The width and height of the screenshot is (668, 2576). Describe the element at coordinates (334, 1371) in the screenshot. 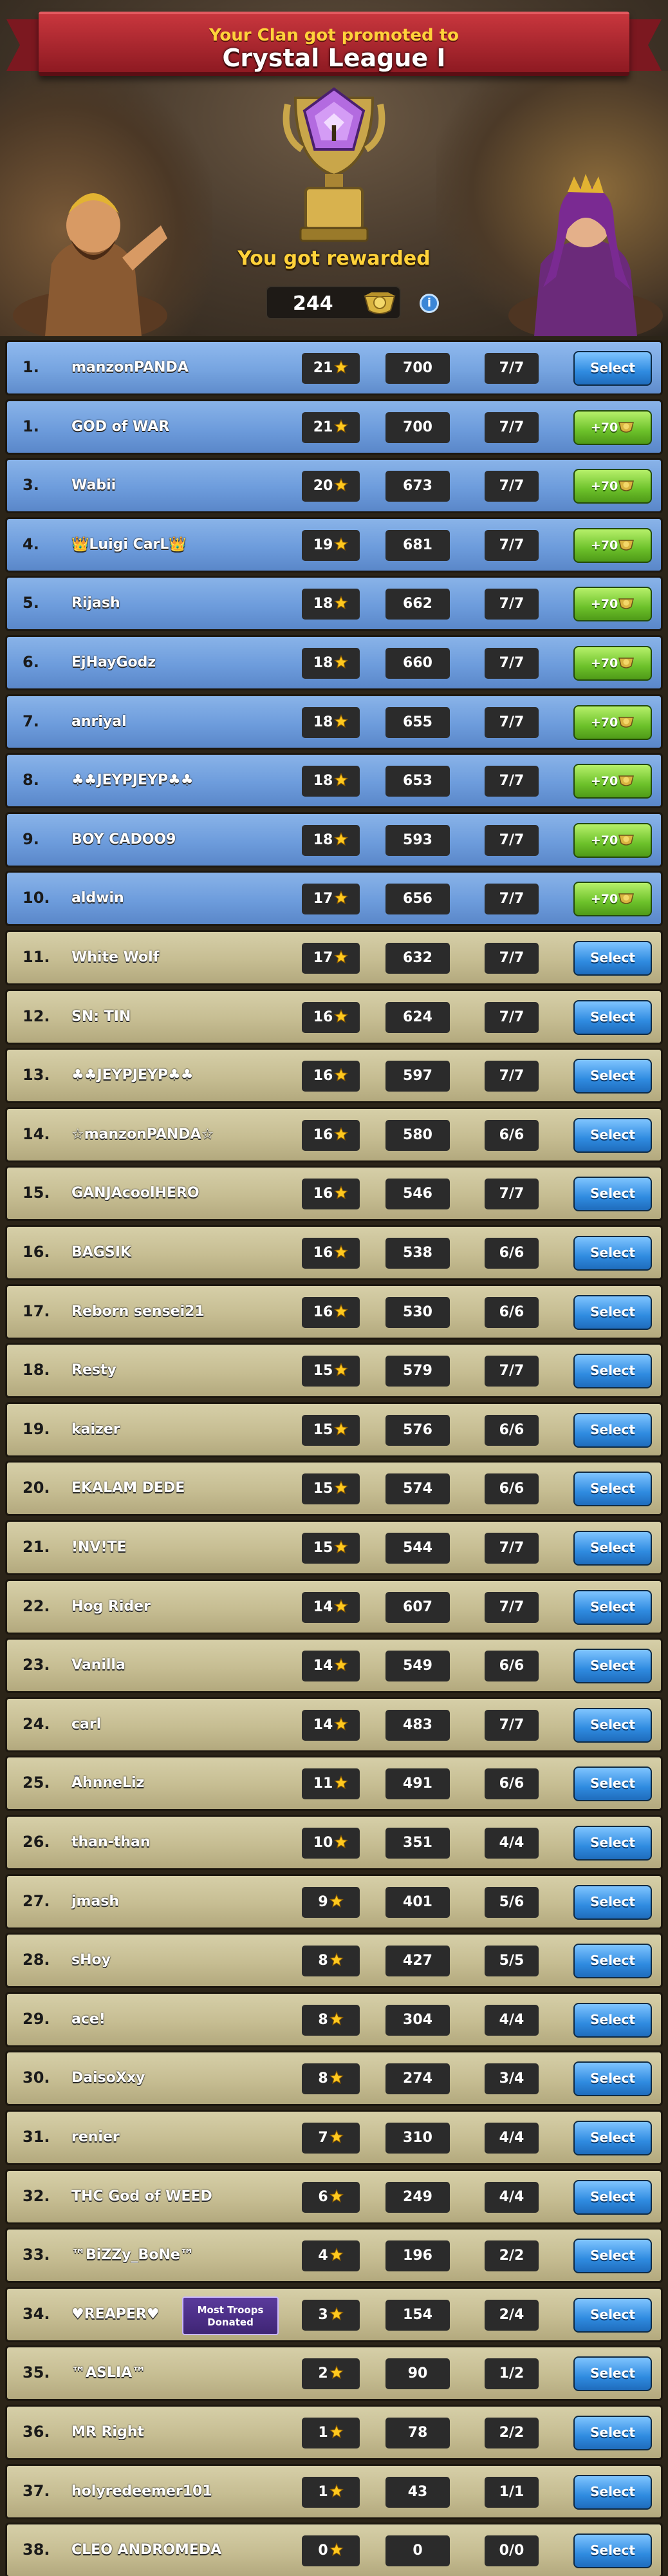

I see `table-row: 18. Resty 15 579 7/7 Select` at that location.